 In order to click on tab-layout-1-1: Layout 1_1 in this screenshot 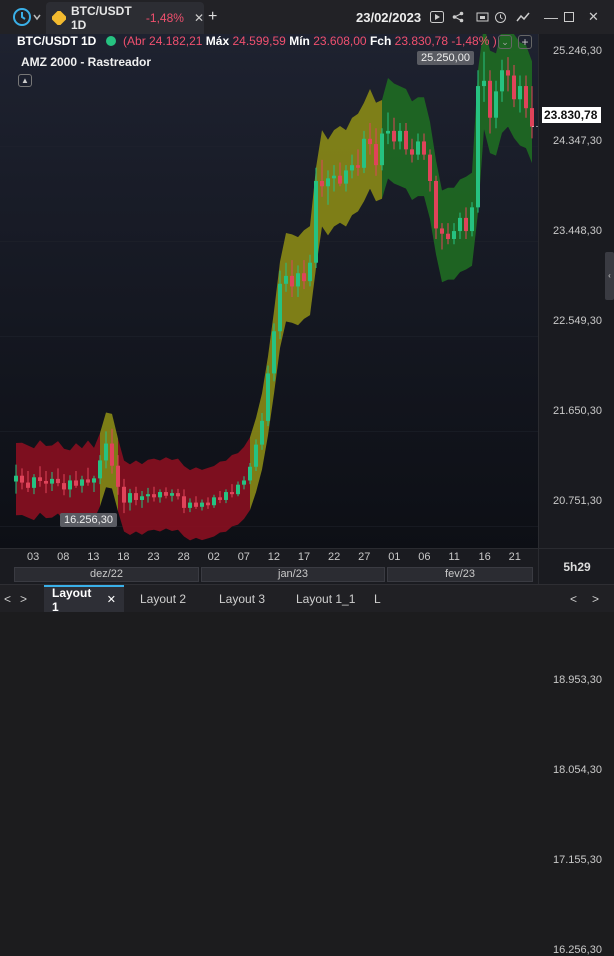, I will do `click(325, 598)`.